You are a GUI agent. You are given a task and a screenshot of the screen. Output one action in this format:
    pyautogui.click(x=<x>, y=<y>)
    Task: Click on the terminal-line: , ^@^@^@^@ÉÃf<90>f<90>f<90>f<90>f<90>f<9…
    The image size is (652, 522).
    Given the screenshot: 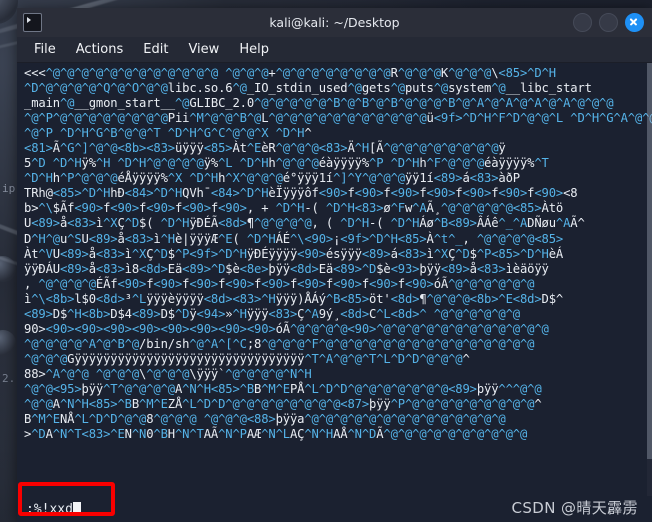 What is the action you would take?
    pyautogui.click(x=279, y=283)
    